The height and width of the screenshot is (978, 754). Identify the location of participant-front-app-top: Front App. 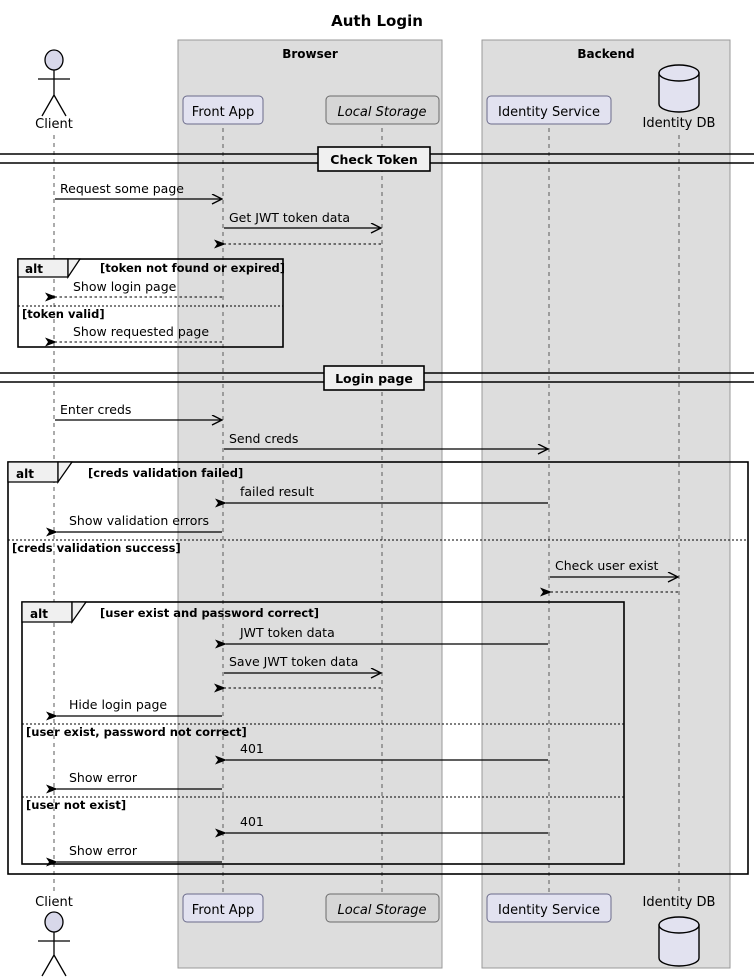
(223, 110).